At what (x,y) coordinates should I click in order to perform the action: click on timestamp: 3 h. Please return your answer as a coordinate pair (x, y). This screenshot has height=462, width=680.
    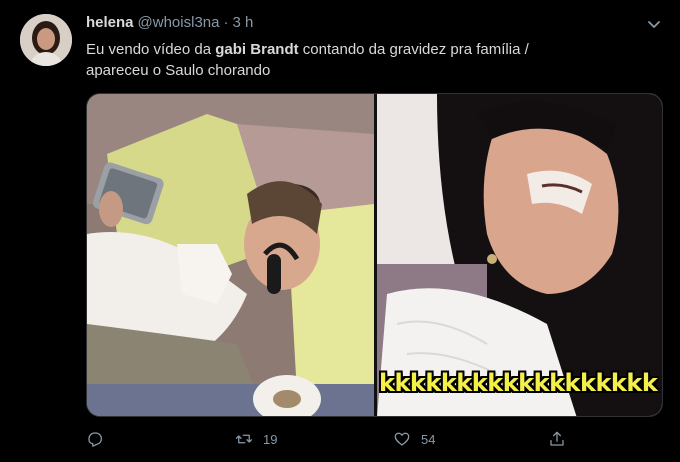
    Looking at the image, I should click on (242, 22).